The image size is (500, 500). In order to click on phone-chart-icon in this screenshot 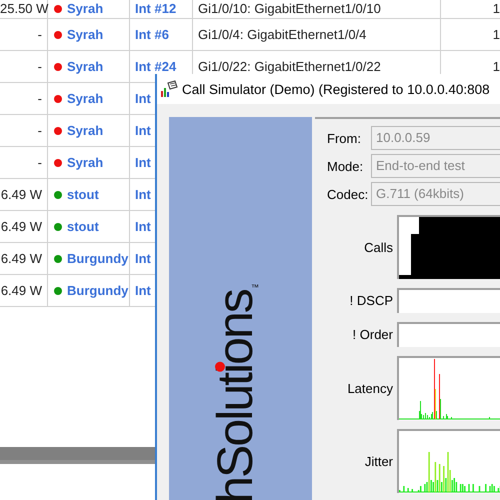, I will do `click(169, 89)`.